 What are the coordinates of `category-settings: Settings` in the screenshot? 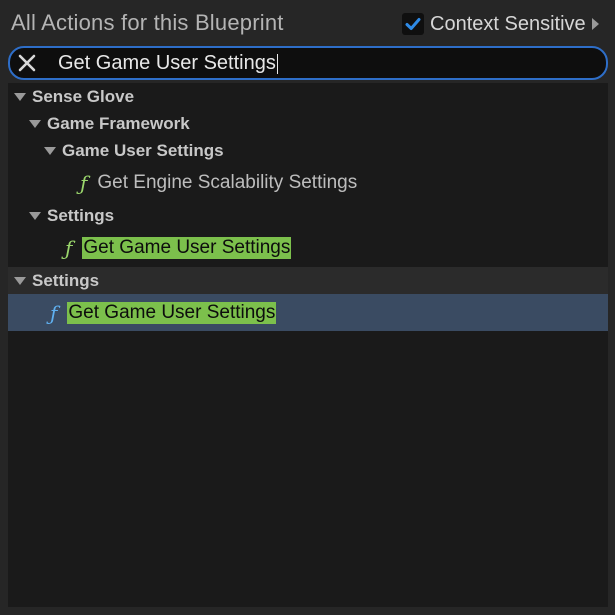 It's located at (308, 280).